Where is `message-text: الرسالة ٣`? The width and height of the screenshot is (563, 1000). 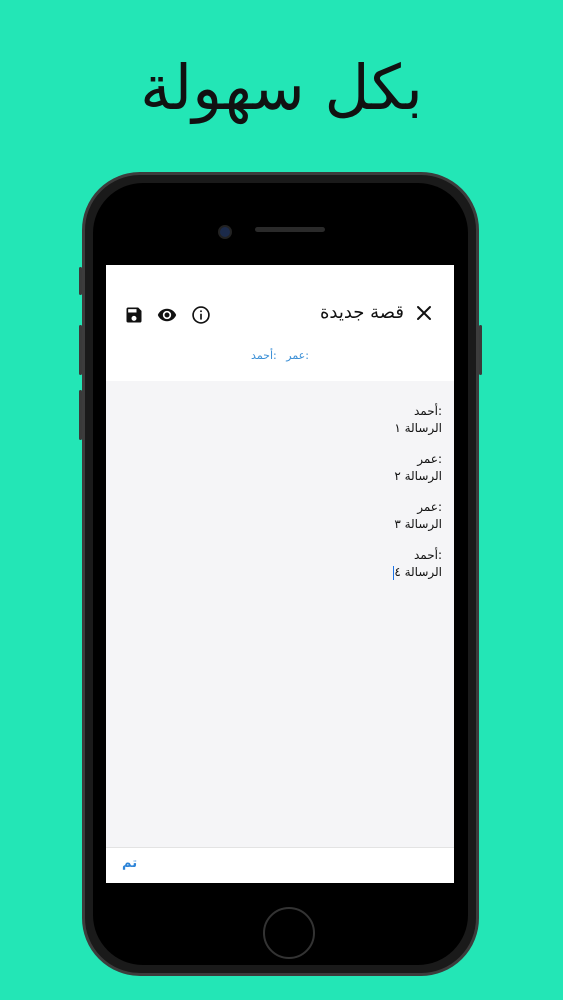
message-text: الرسالة ٣ is located at coordinates (418, 524).